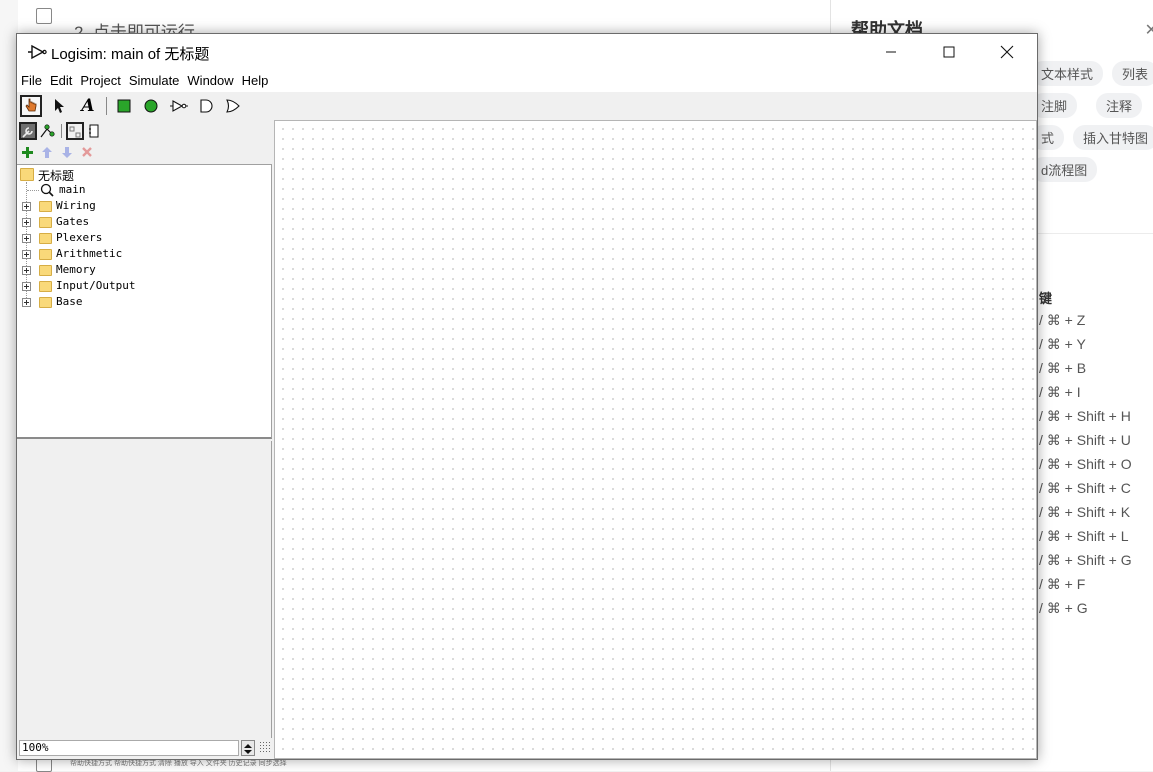 The width and height of the screenshot is (1153, 772). What do you see at coordinates (95, 131) in the screenshot?
I see `appearance-edit-button` at bounding box center [95, 131].